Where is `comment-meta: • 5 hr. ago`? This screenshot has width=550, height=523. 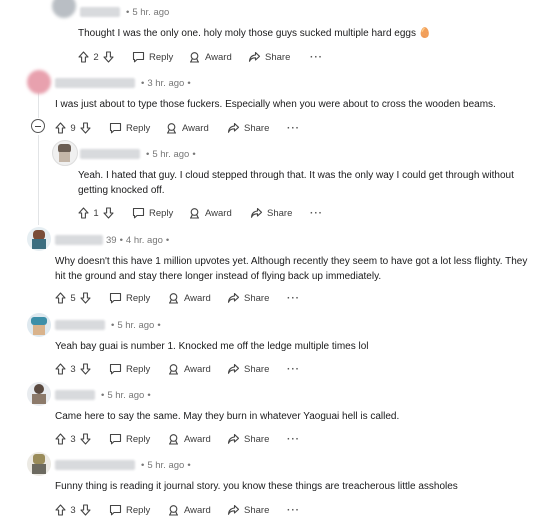
comment-meta: • 5 hr. ago is located at coordinates (124, 12).